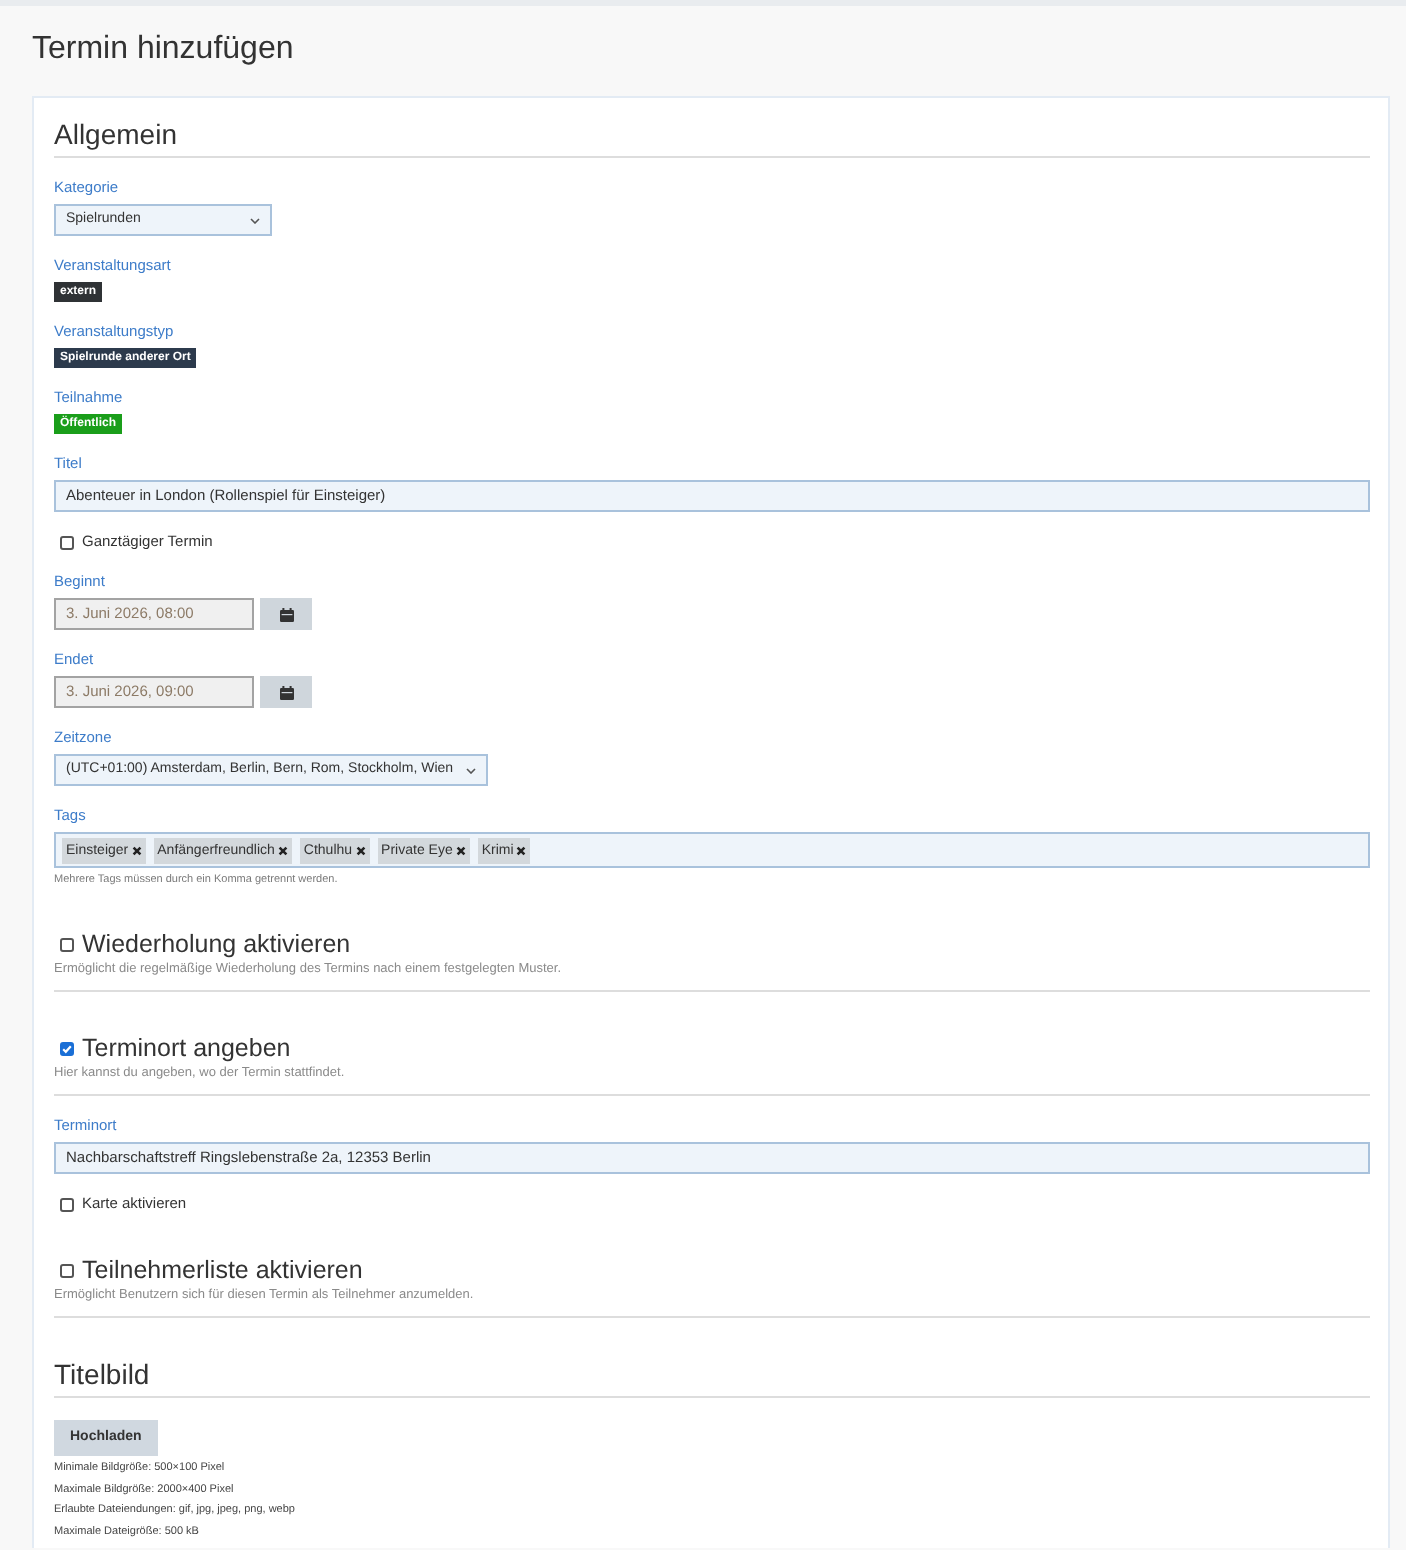 This screenshot has height=1550, width=1406. Describe the element at coordinates (116, 134) in the screenshot. I see `section-heading: Allgemein` at that location.